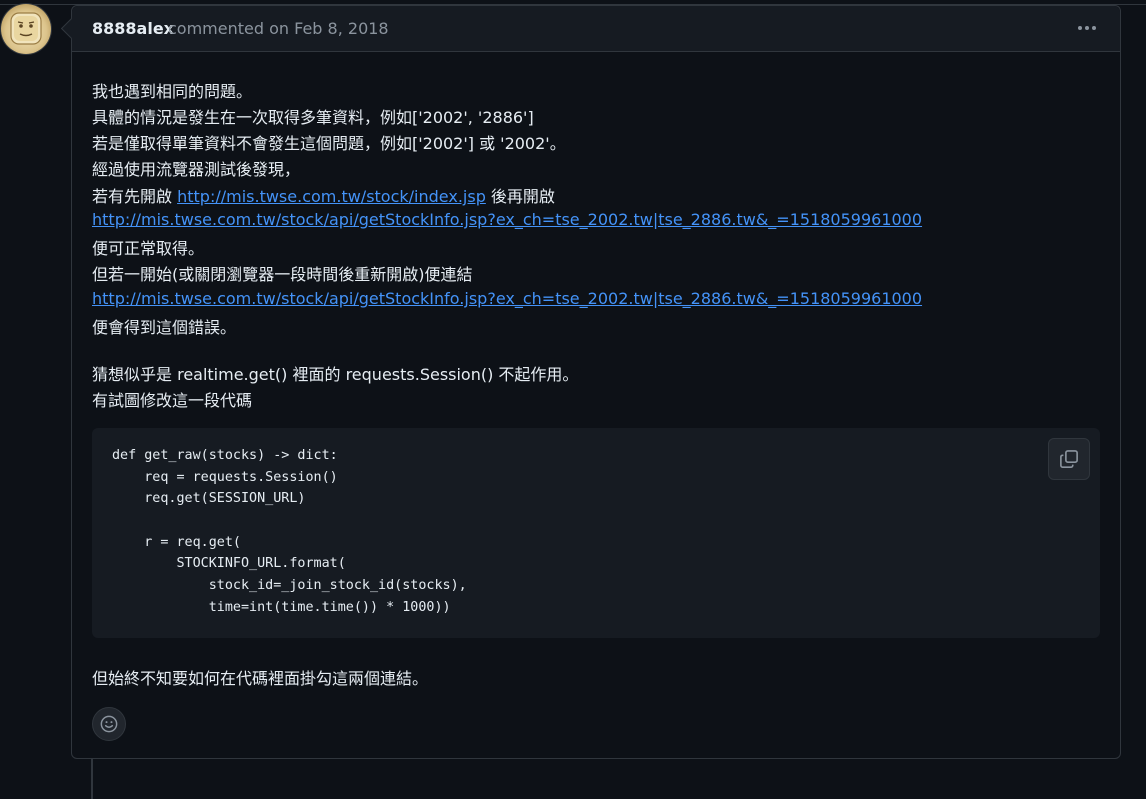 The image size is (1146, 799). Describe the element at coordinates (260, 678) in the screenshot. I see `body-line: 但始終不知要如何在代碼裡面掛勾這兩個連結。` at that location.